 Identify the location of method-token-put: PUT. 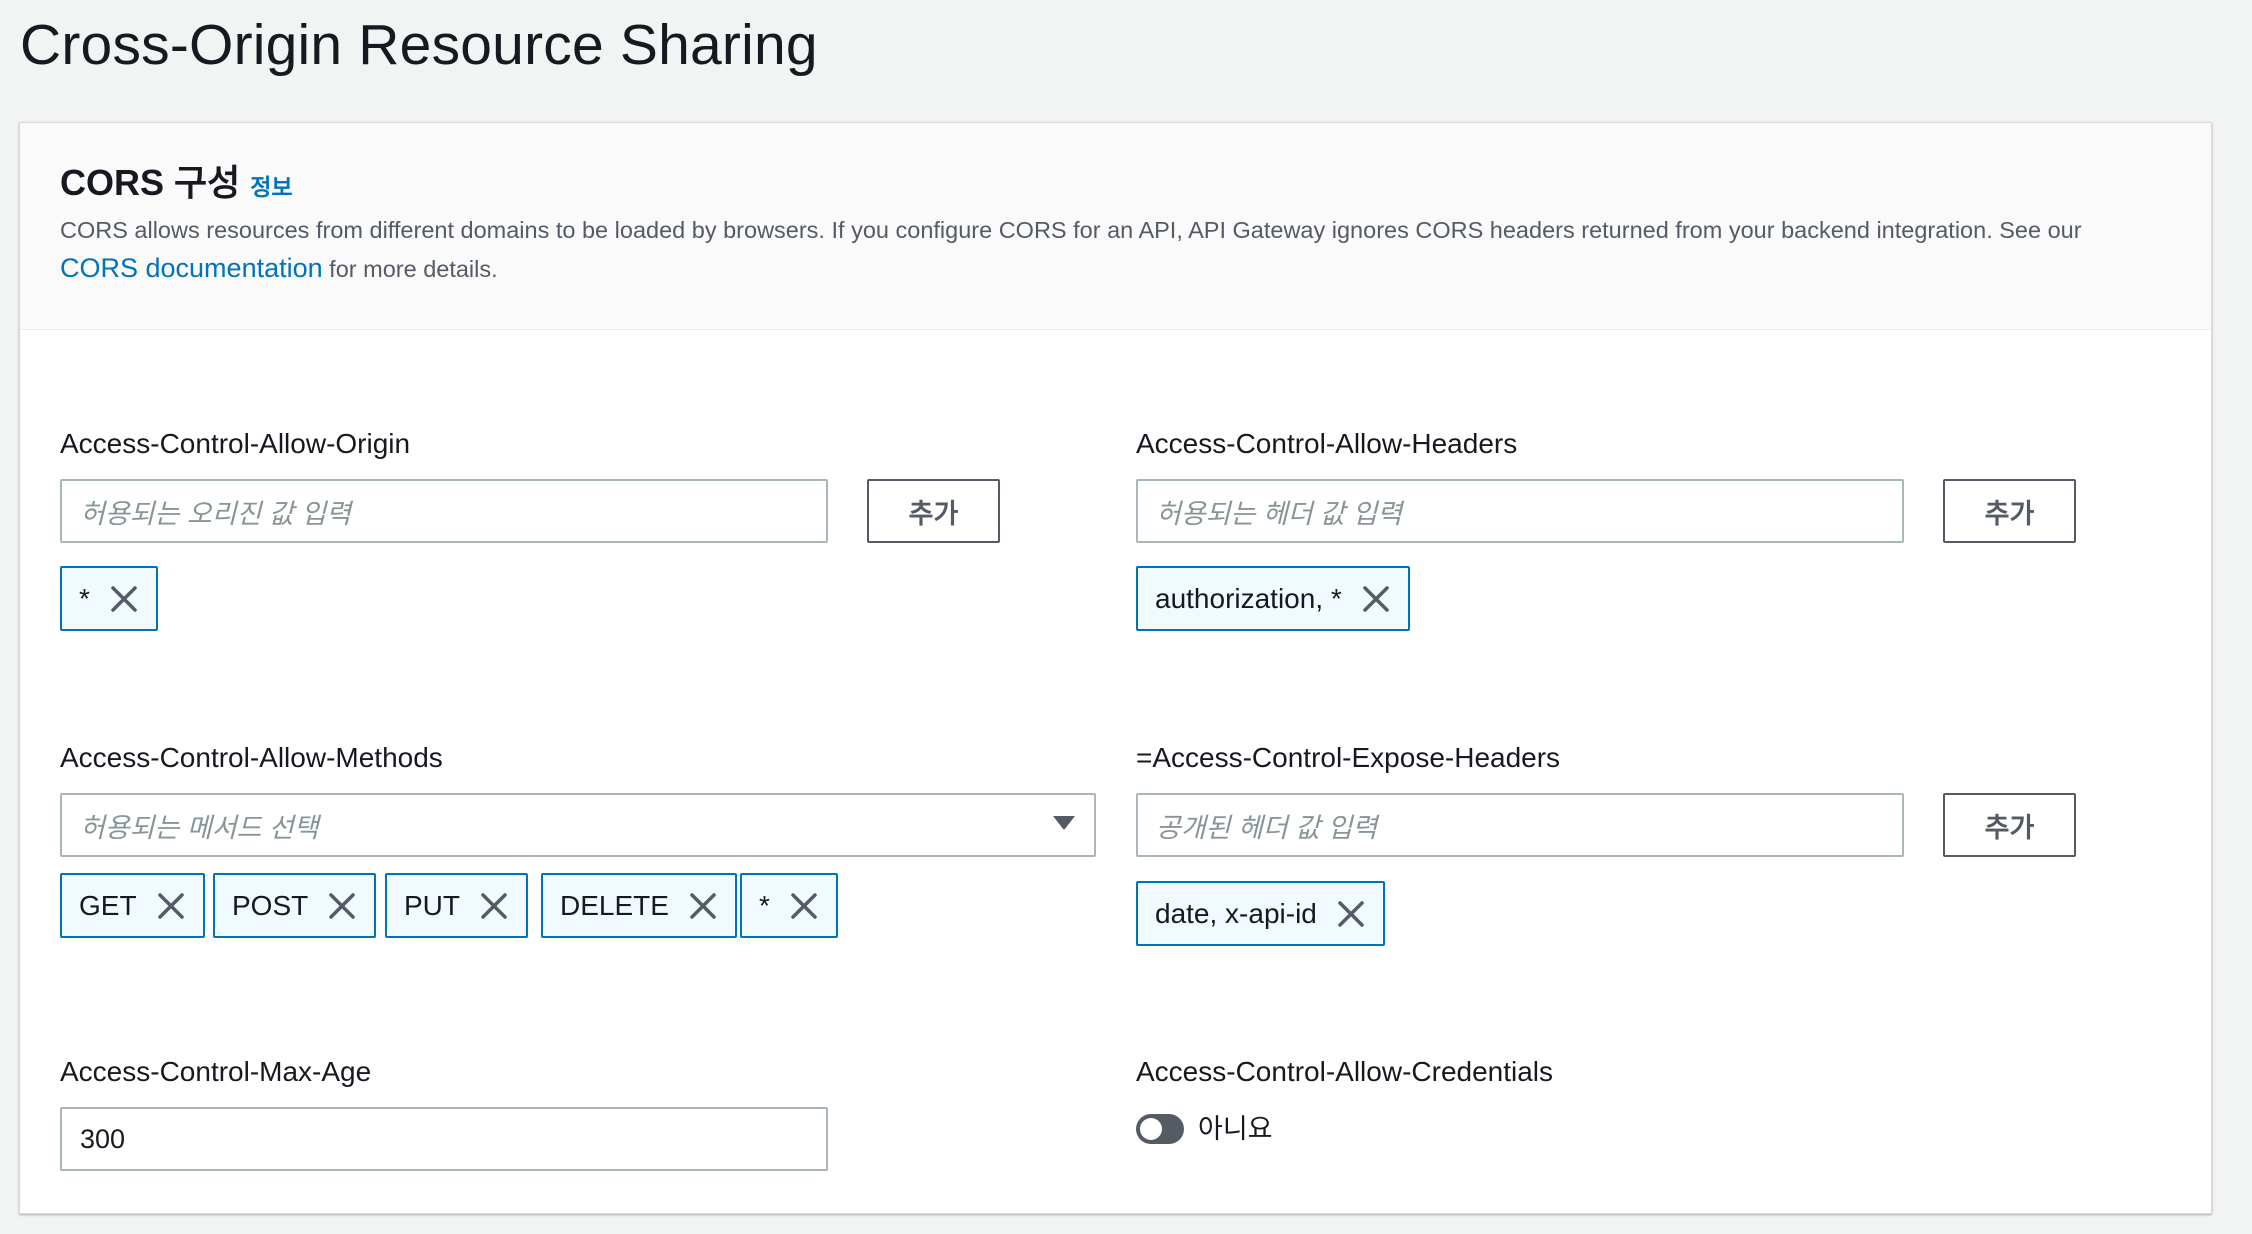
(456, 905).